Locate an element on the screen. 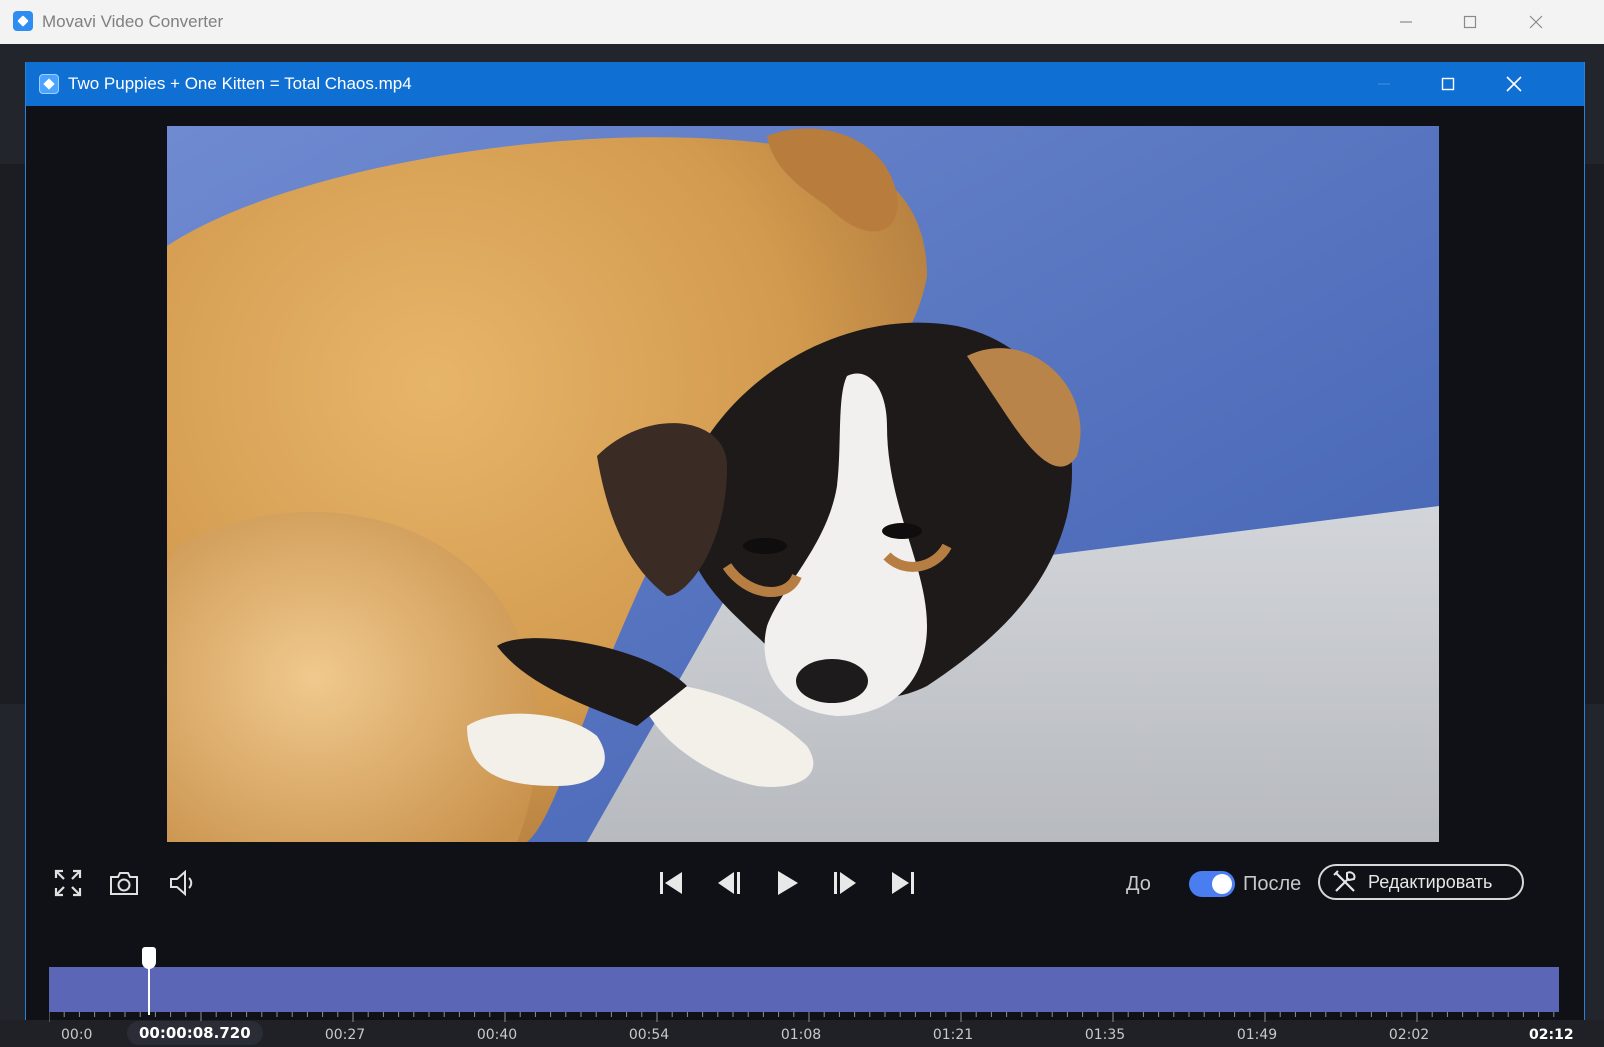 The width and height of the screenshot is (1604, 1047). skip-end-icon is located at coordinates (903, 883).